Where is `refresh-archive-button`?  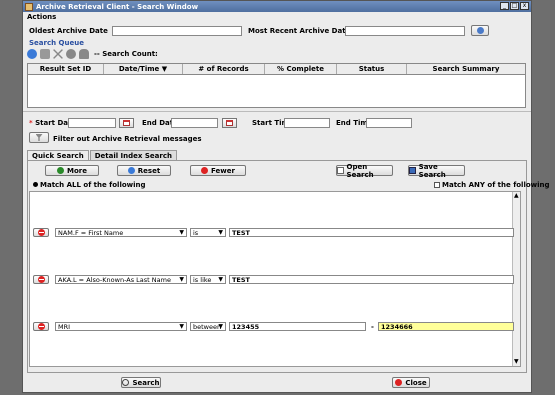 refresh-archive-button is located at coordinates (480, 30).